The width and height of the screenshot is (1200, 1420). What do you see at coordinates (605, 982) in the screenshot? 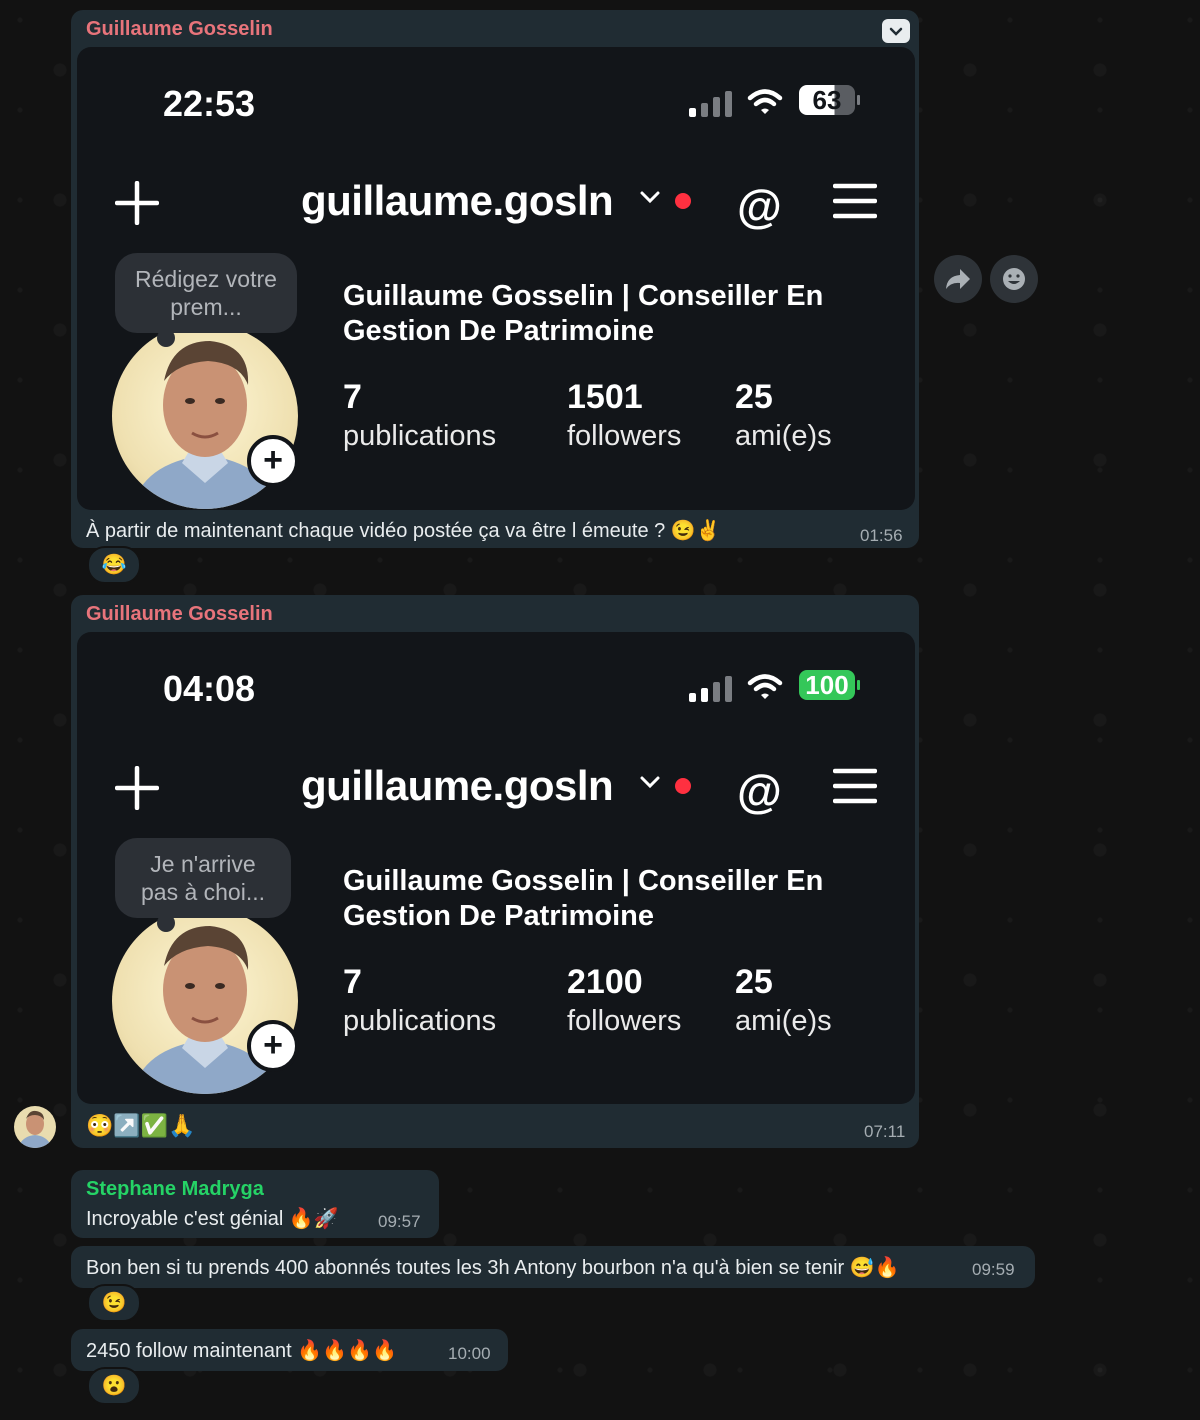
I see `stat-value: 2100` at bounding box center [605, 982].